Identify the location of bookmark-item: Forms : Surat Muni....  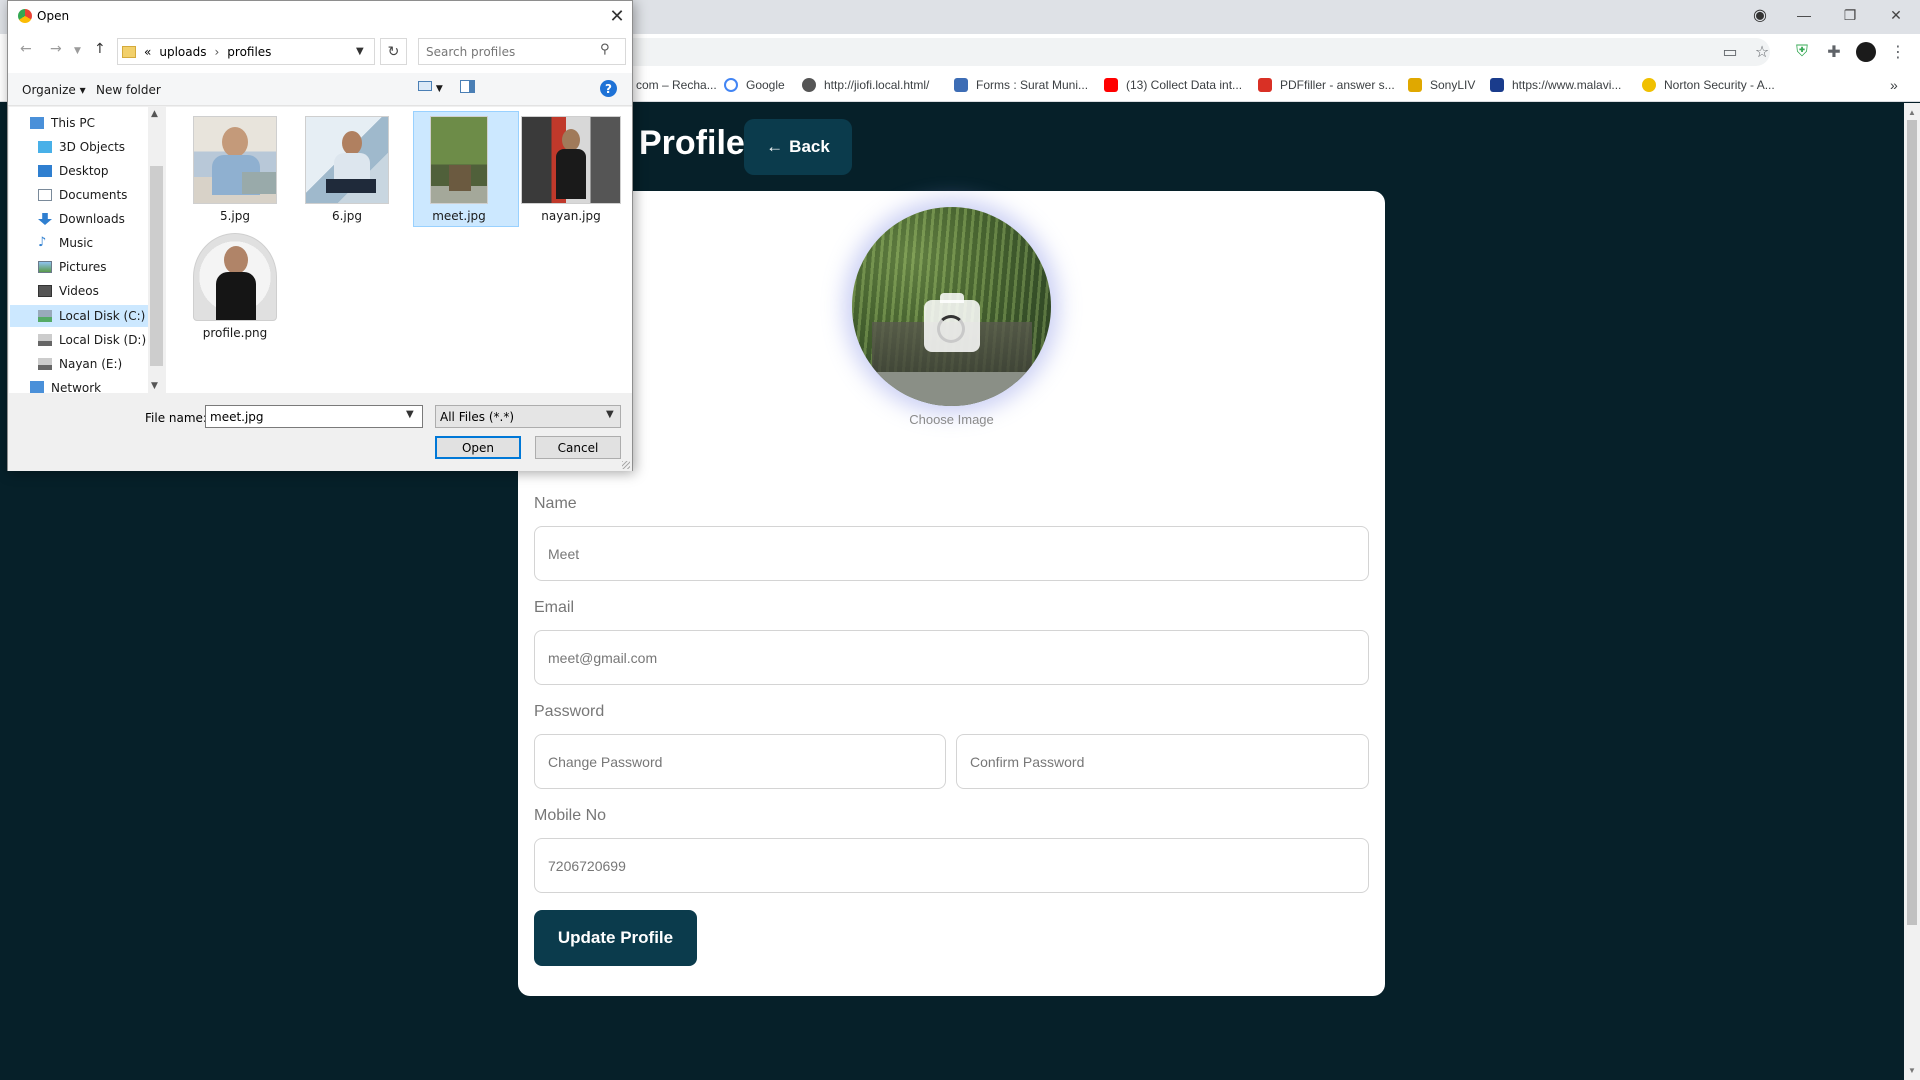
(1021, 85).